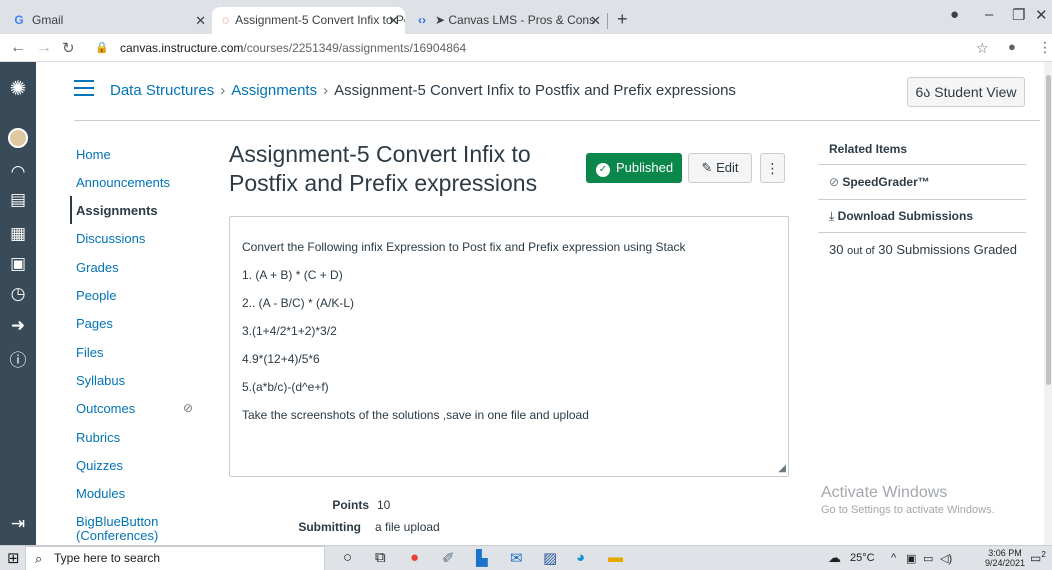 Image resolution: width=1052 pixels, height=570 pixels. I want to click on mail-icon: ✉, so click(516, 558).